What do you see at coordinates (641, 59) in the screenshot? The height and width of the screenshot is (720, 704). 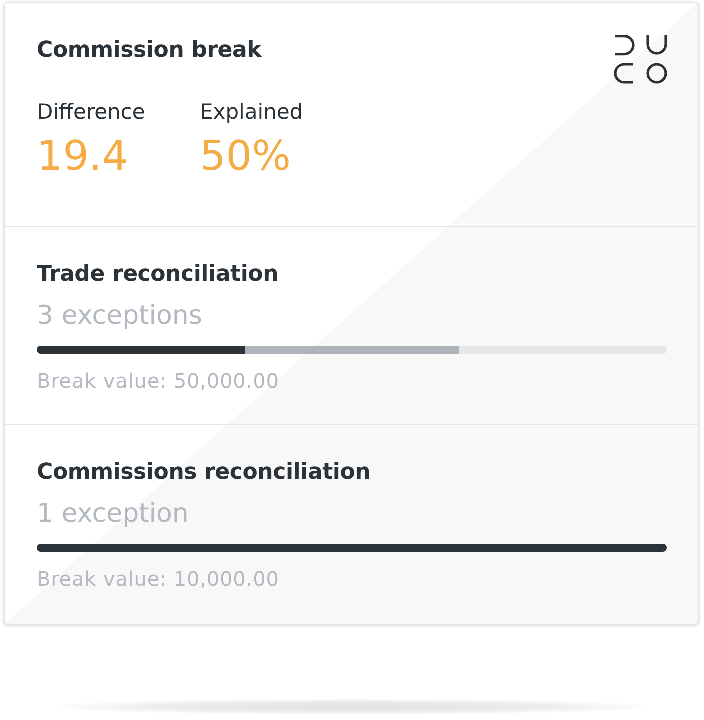 I see `logo-icon` at bounding box center [641, 59].